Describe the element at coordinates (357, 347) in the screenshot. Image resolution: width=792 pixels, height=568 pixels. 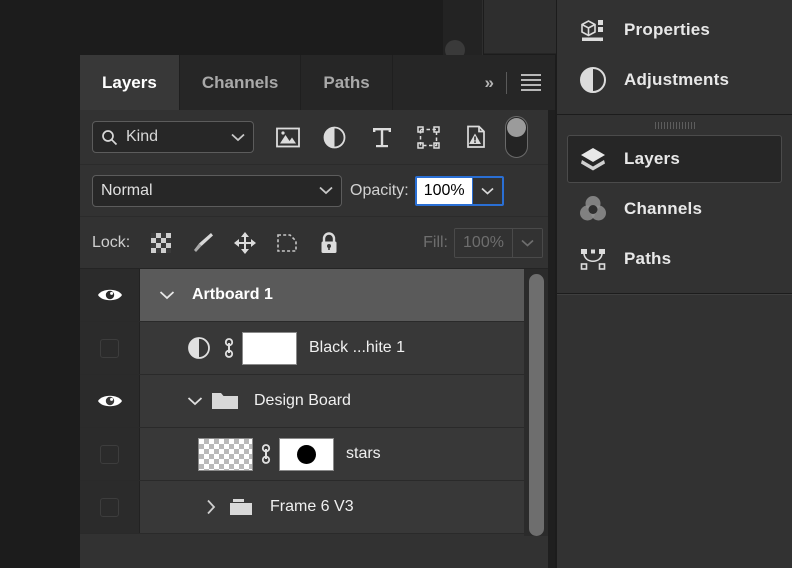
I see `layer-name: Black ...hite 1` at that location.